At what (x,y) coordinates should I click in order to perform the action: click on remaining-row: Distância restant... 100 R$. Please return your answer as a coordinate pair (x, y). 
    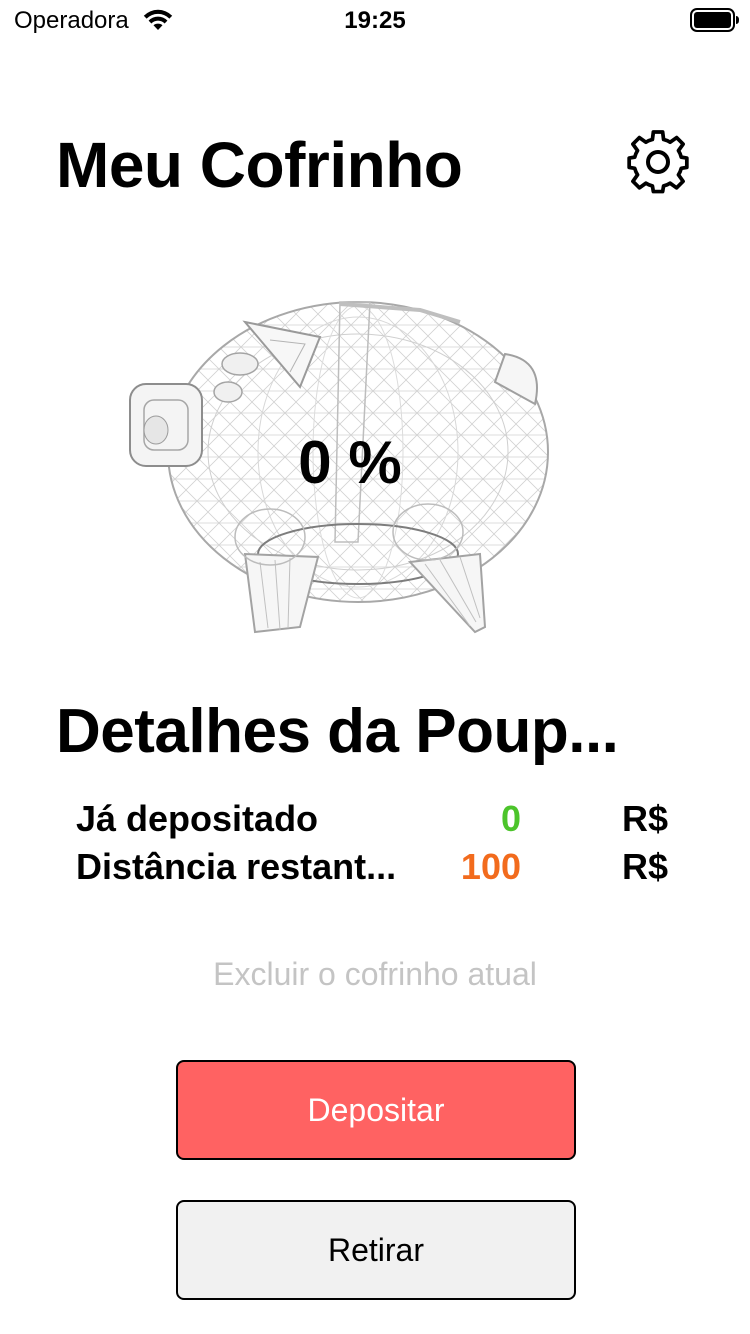
    Looking at the image, I should click on (381, 868).